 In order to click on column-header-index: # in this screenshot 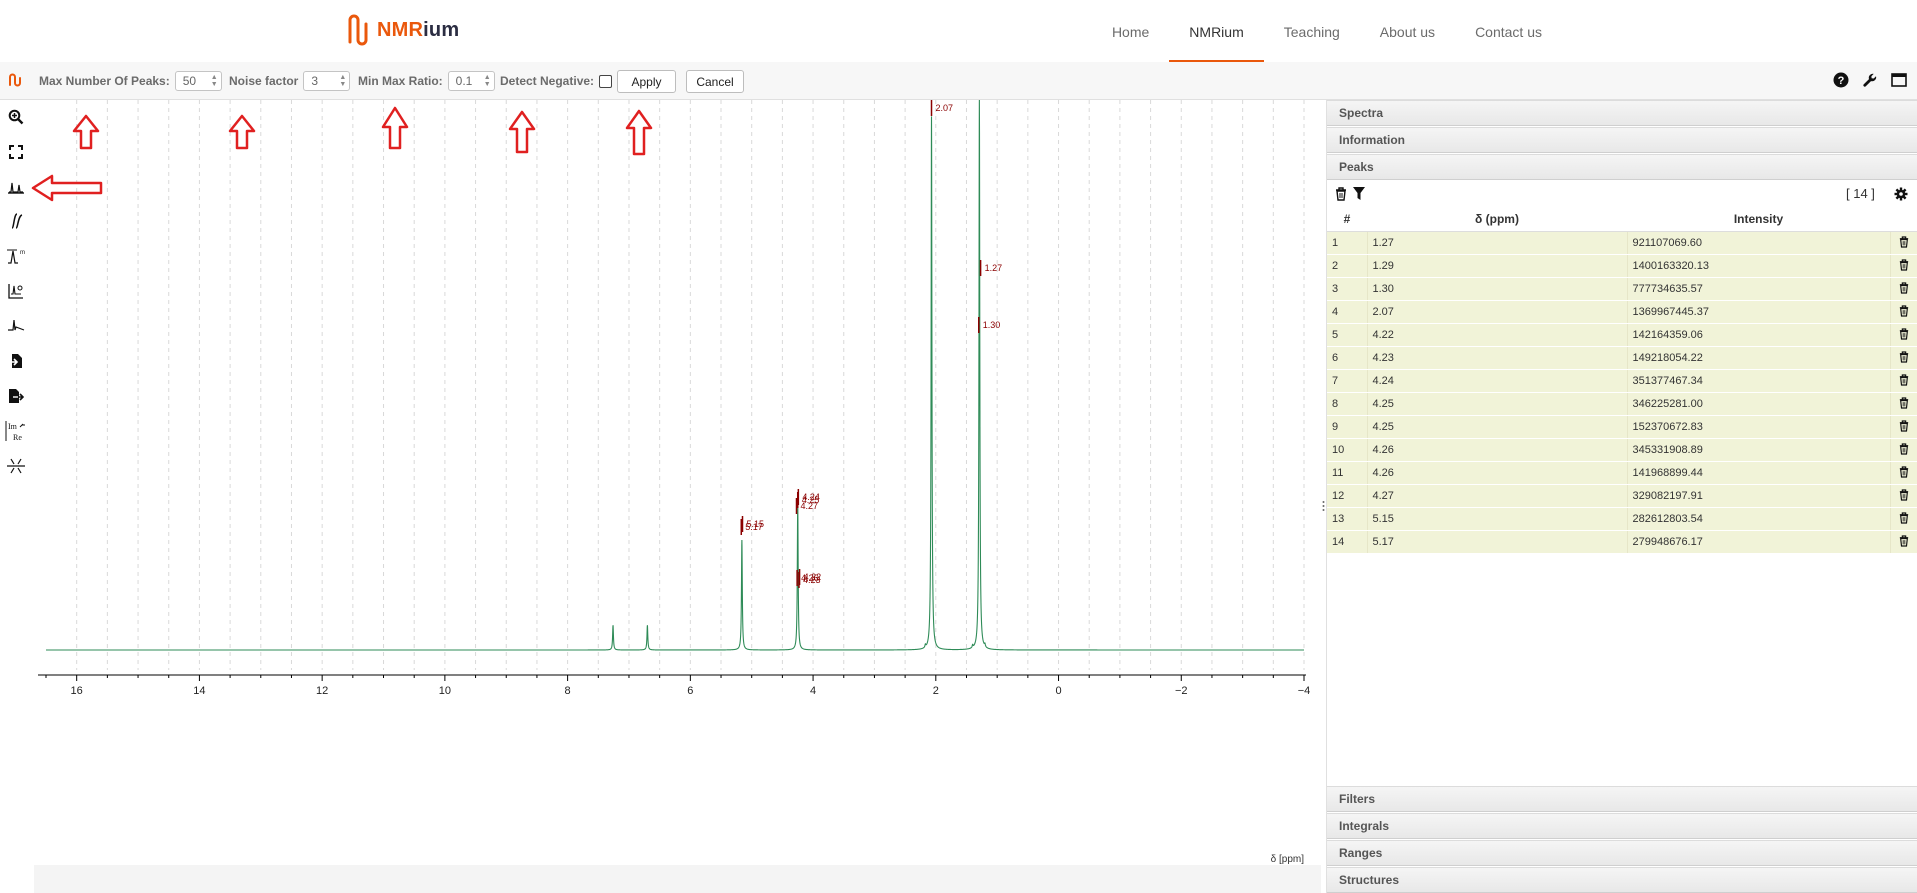, I will do `click(1347, 219)`.